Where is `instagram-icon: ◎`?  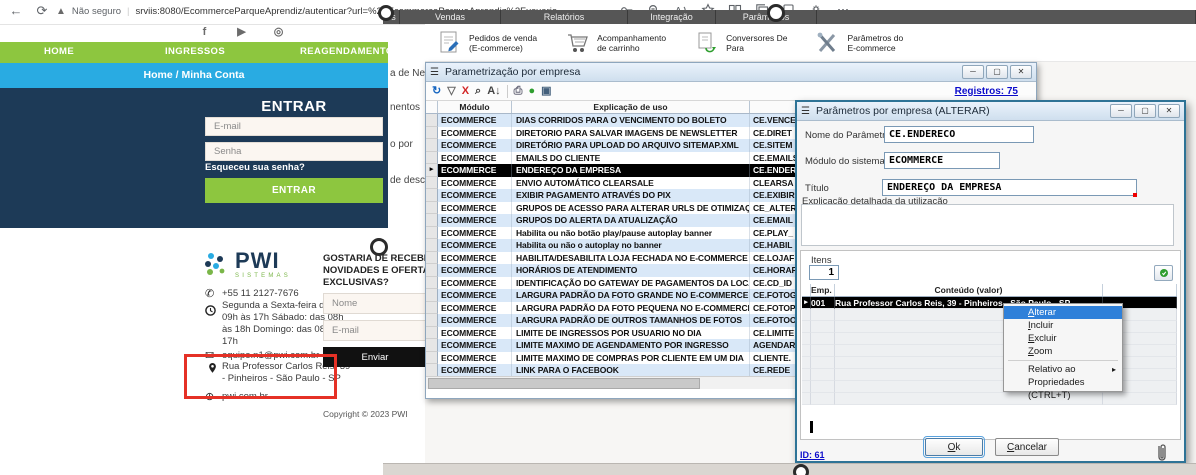
instagram-icon: ◎ is located at coordinates (278, 32).